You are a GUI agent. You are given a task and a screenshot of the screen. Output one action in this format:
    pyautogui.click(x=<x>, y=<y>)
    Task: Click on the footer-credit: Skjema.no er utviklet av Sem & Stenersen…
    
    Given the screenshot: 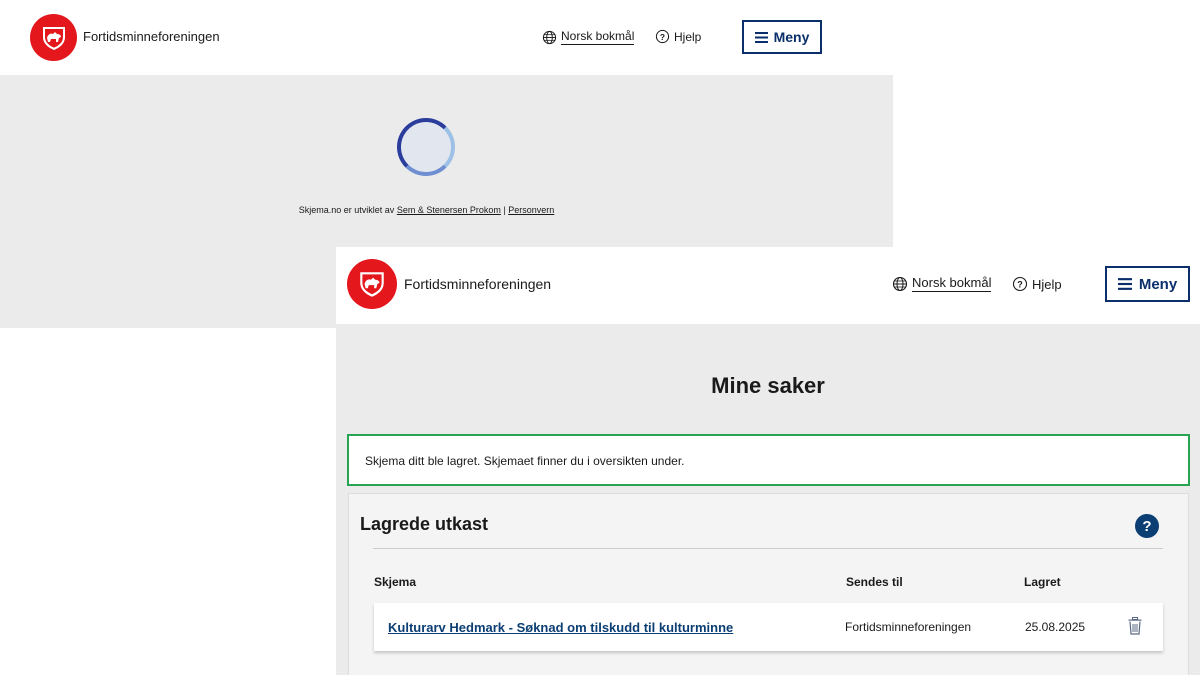 What is the action you would take?
    pyautogui.click(x=426, y=210)
    